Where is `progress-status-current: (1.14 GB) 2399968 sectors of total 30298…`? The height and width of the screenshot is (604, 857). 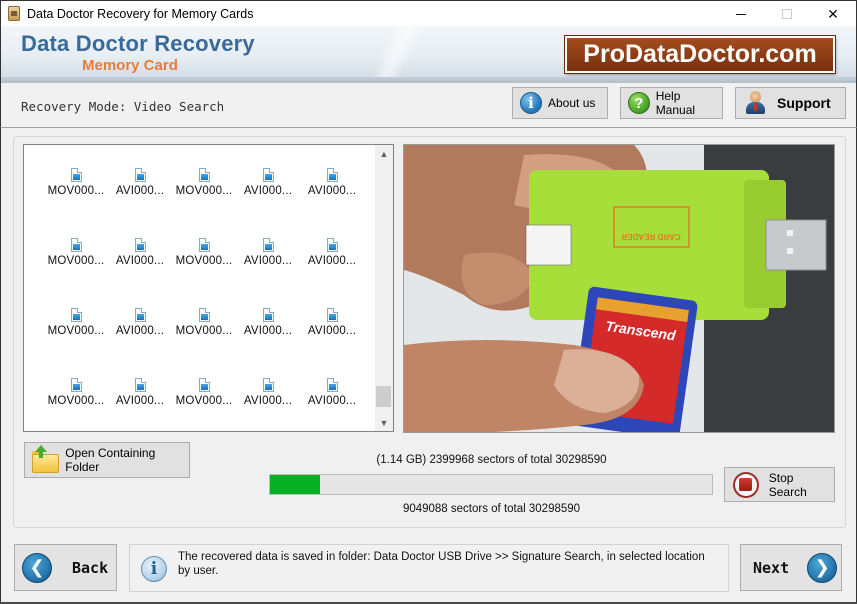 progress-status-current: (1.14 GB) 2399968 sectors of total 30298… is located at coordinates (491, 460).